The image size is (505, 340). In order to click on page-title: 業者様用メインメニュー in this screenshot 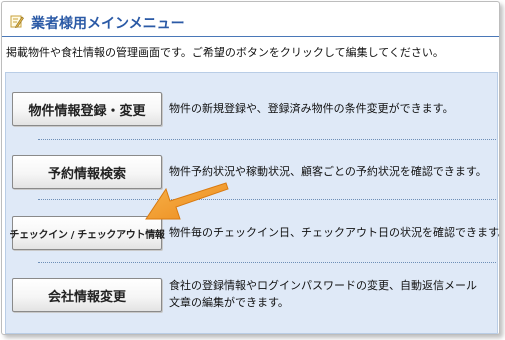, I will do `click(108, 24)`.